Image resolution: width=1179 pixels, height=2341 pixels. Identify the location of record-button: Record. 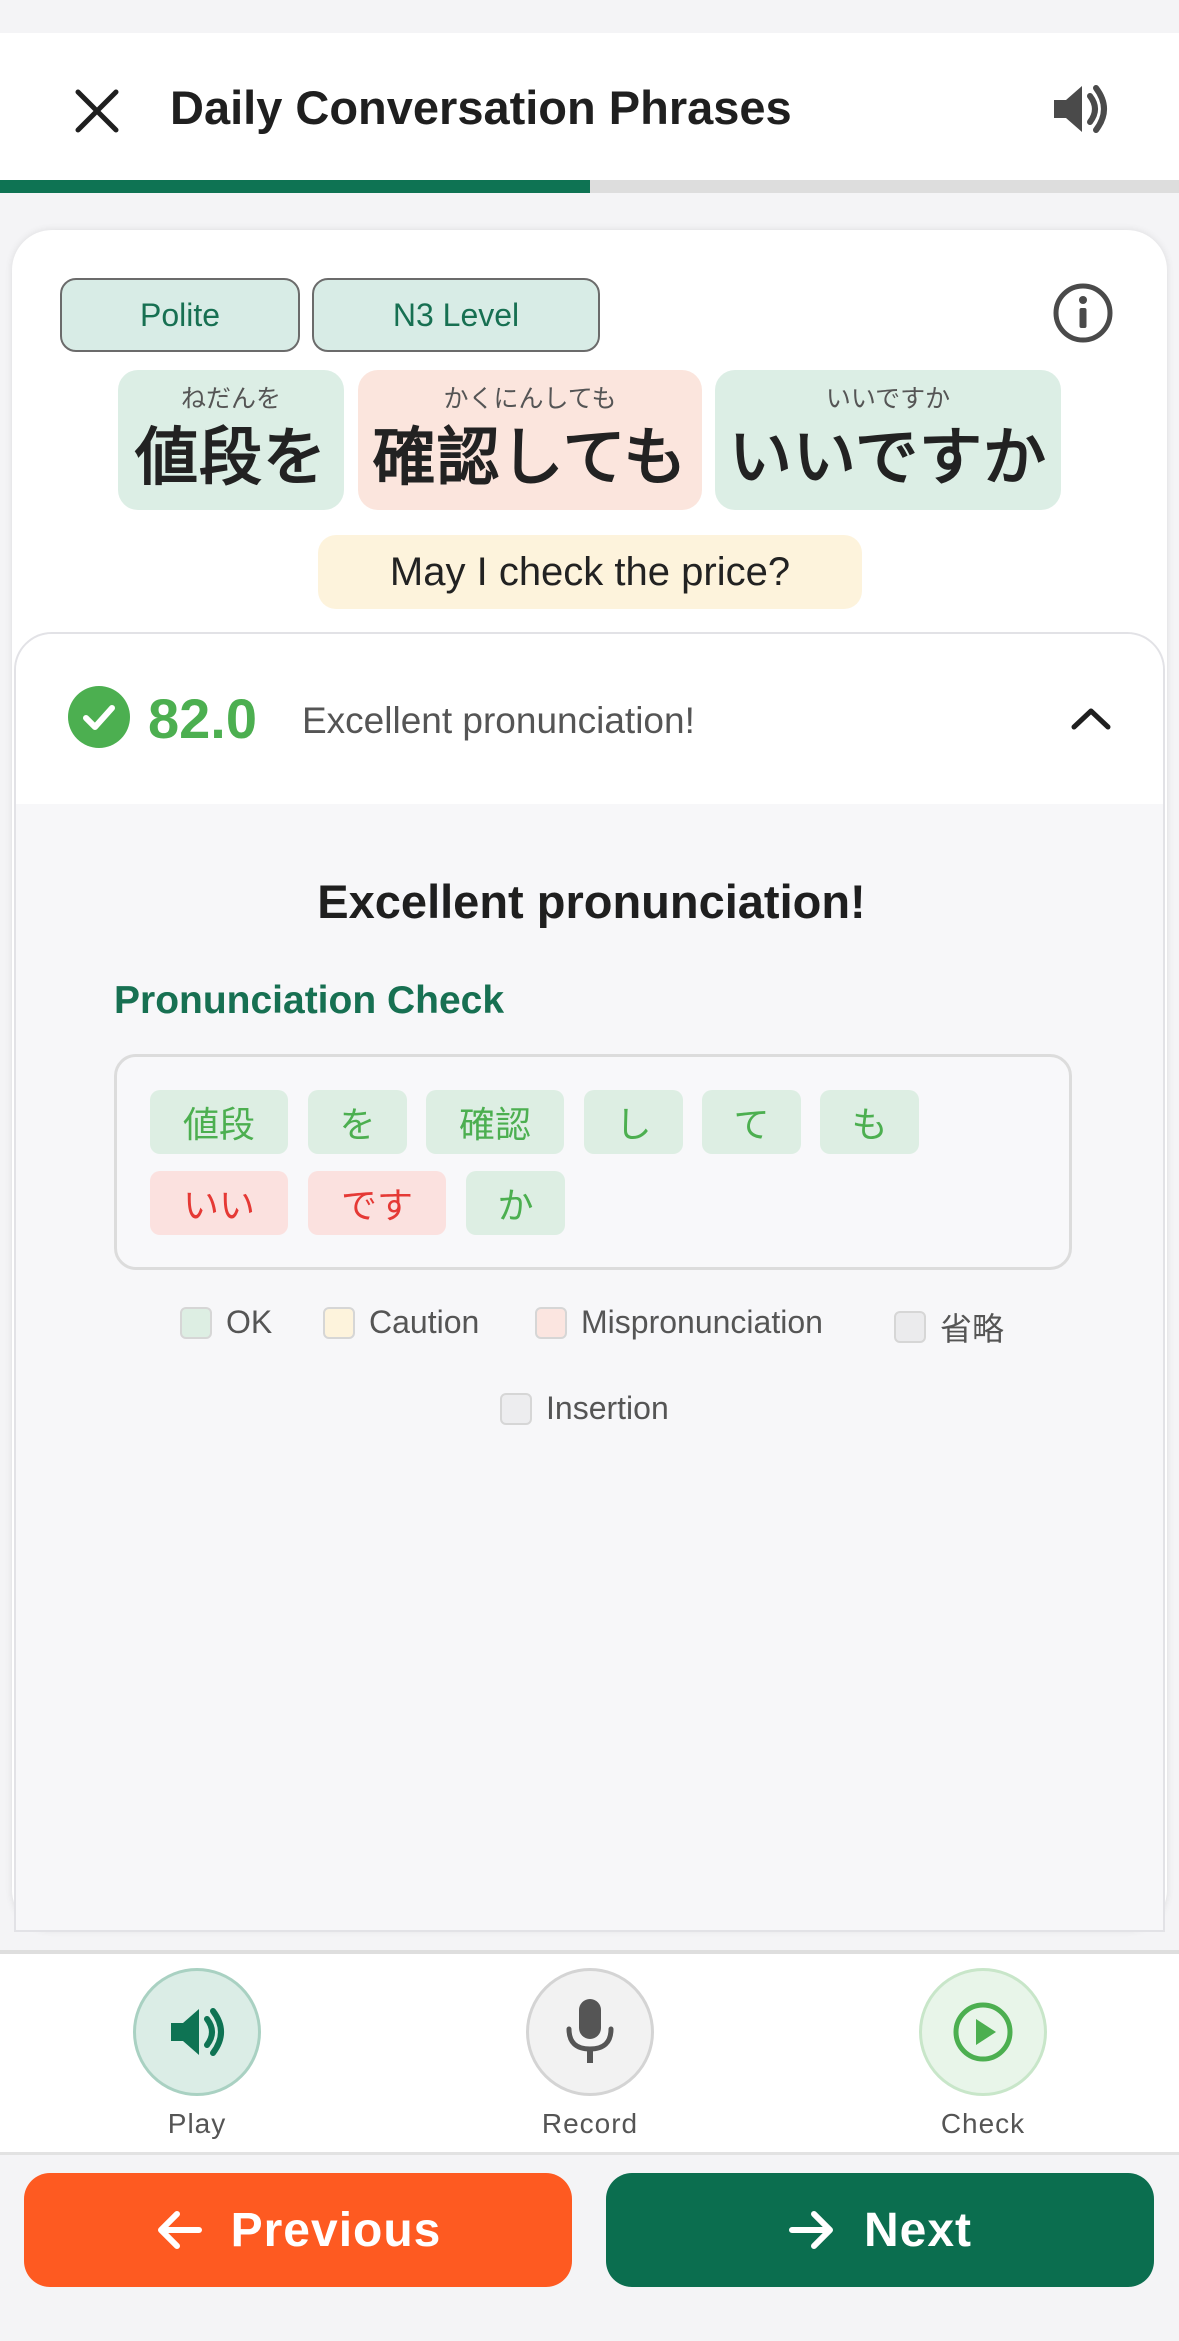
(590, 2054).